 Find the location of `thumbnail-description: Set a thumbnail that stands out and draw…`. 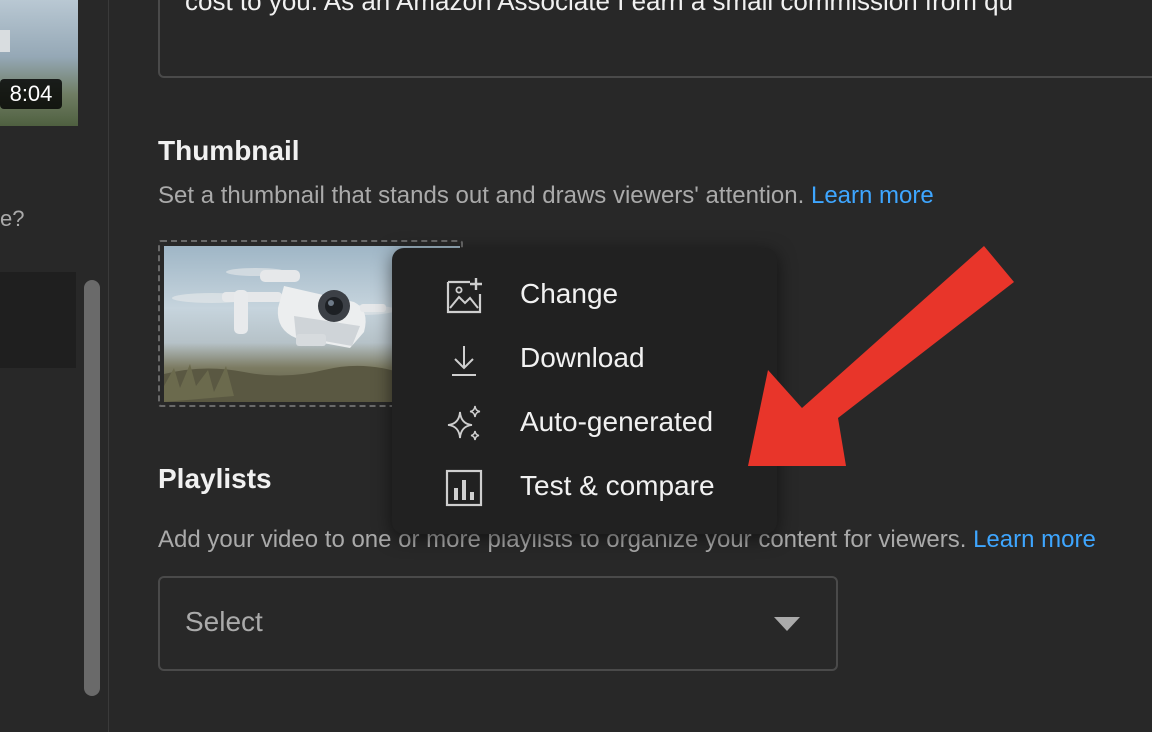

thumbnail-description: Set a thumbnail that stands out and draw… is located at coordinates (546, 196).